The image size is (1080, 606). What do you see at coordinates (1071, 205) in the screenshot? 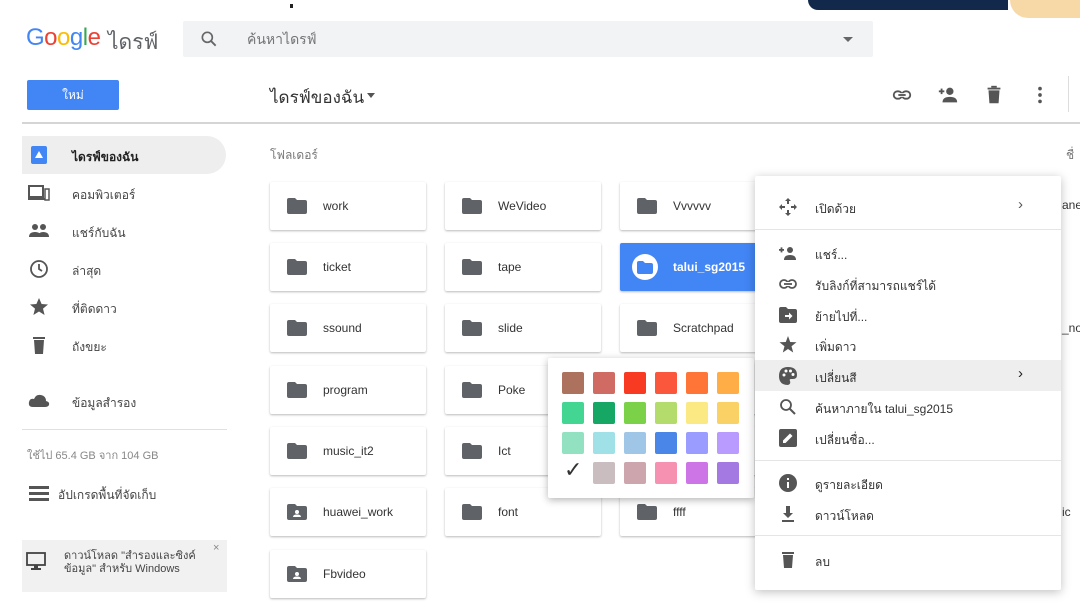
I see `folder-name-clipped: ane` at bounding box center [1071, 205].